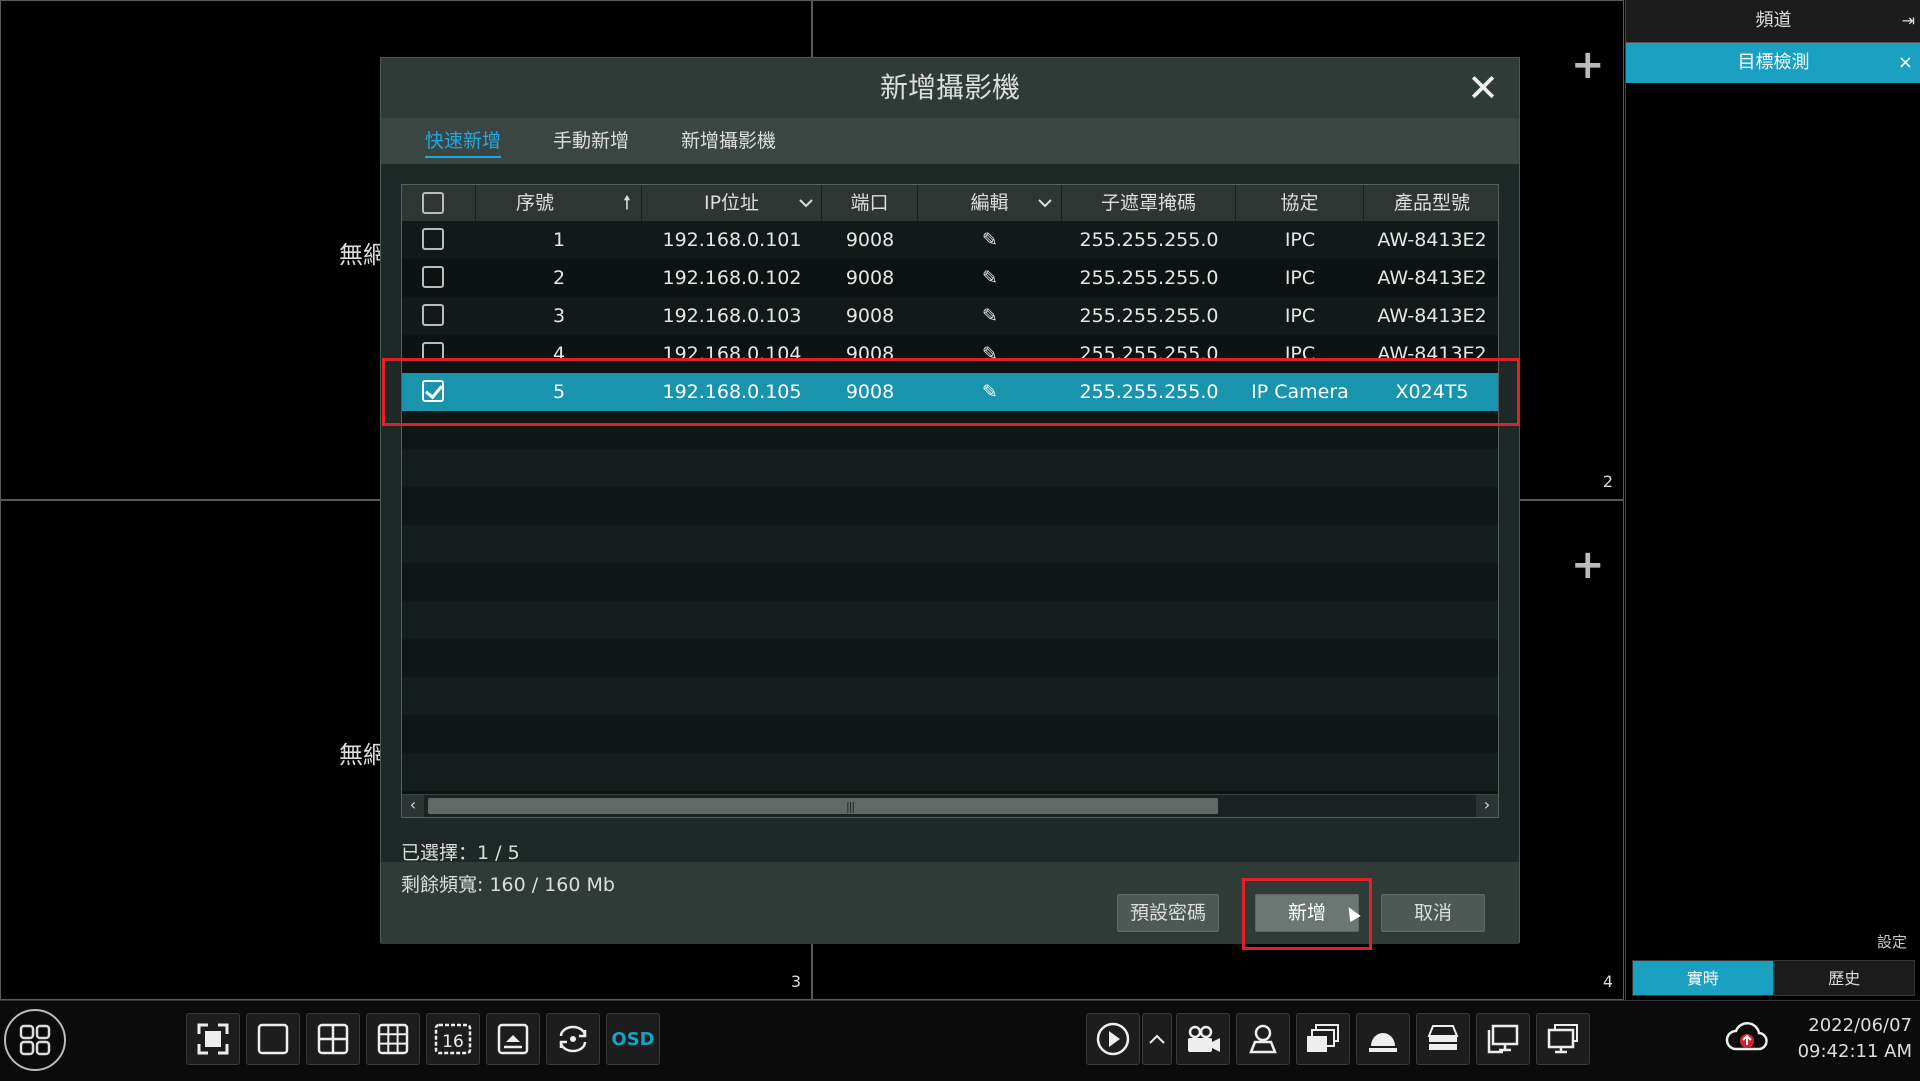  I want to click on main-menu-button, so click(35, 1040).